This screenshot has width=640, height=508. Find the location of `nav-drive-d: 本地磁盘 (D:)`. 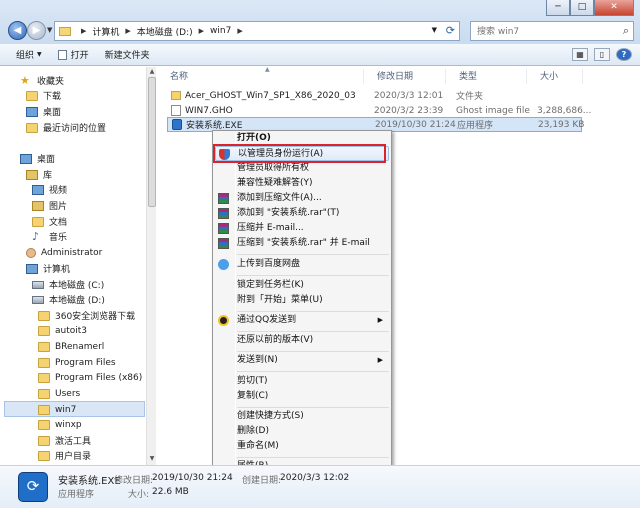

nav-drive-d: 本地磁盘 (D:) is located at coordinates (68, 299).